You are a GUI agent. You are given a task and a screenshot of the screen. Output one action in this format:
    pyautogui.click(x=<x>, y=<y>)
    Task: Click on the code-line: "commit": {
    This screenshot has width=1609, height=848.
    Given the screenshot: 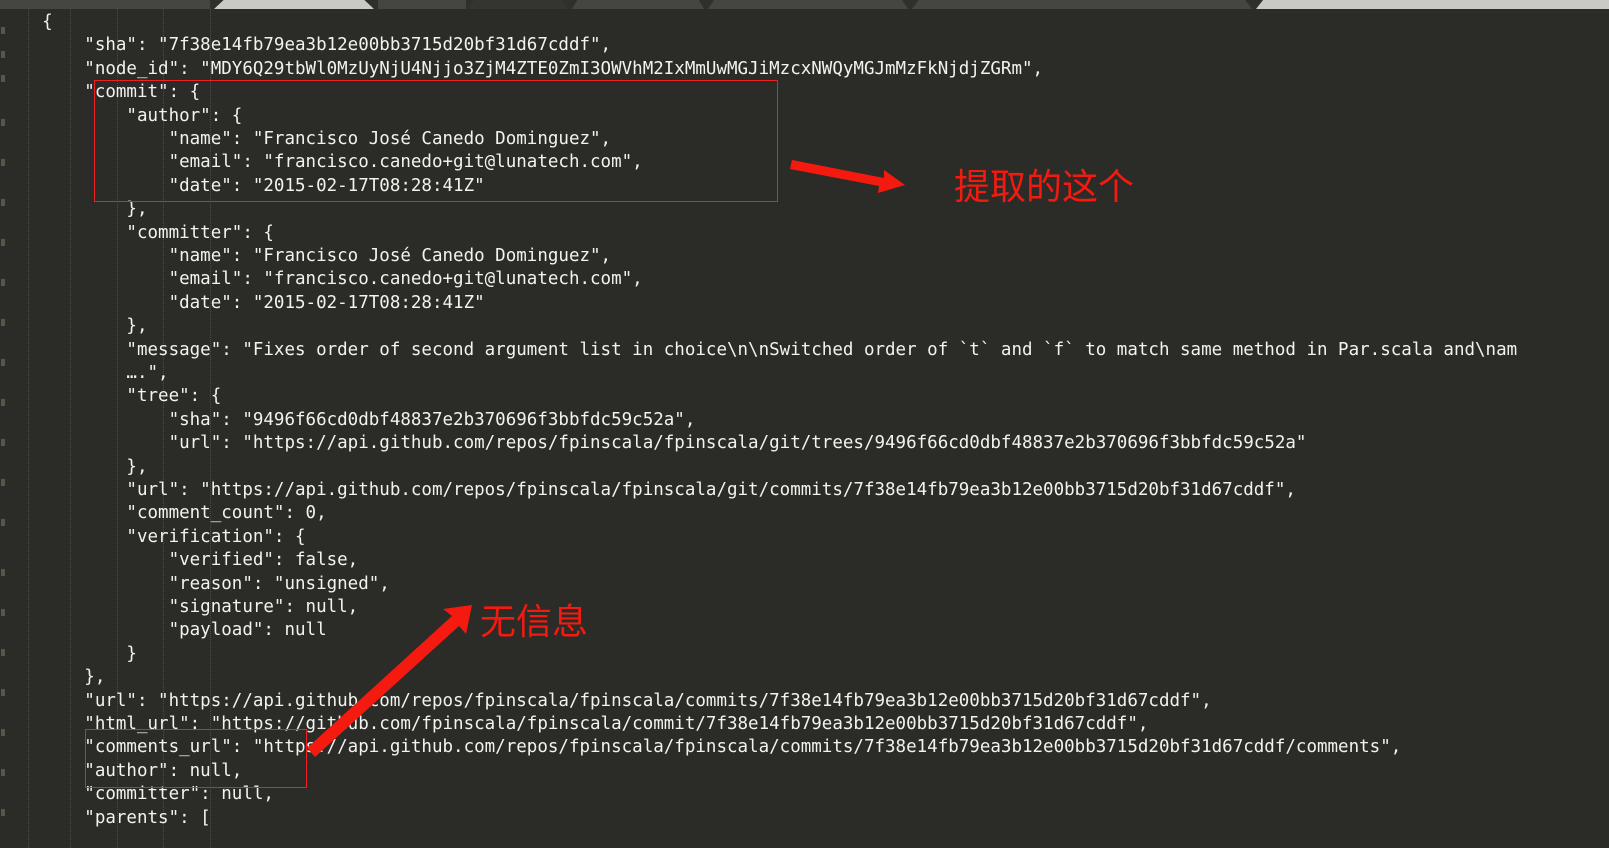 What is the action you would take?
    pyautogui.click(x=100, y=92)
    